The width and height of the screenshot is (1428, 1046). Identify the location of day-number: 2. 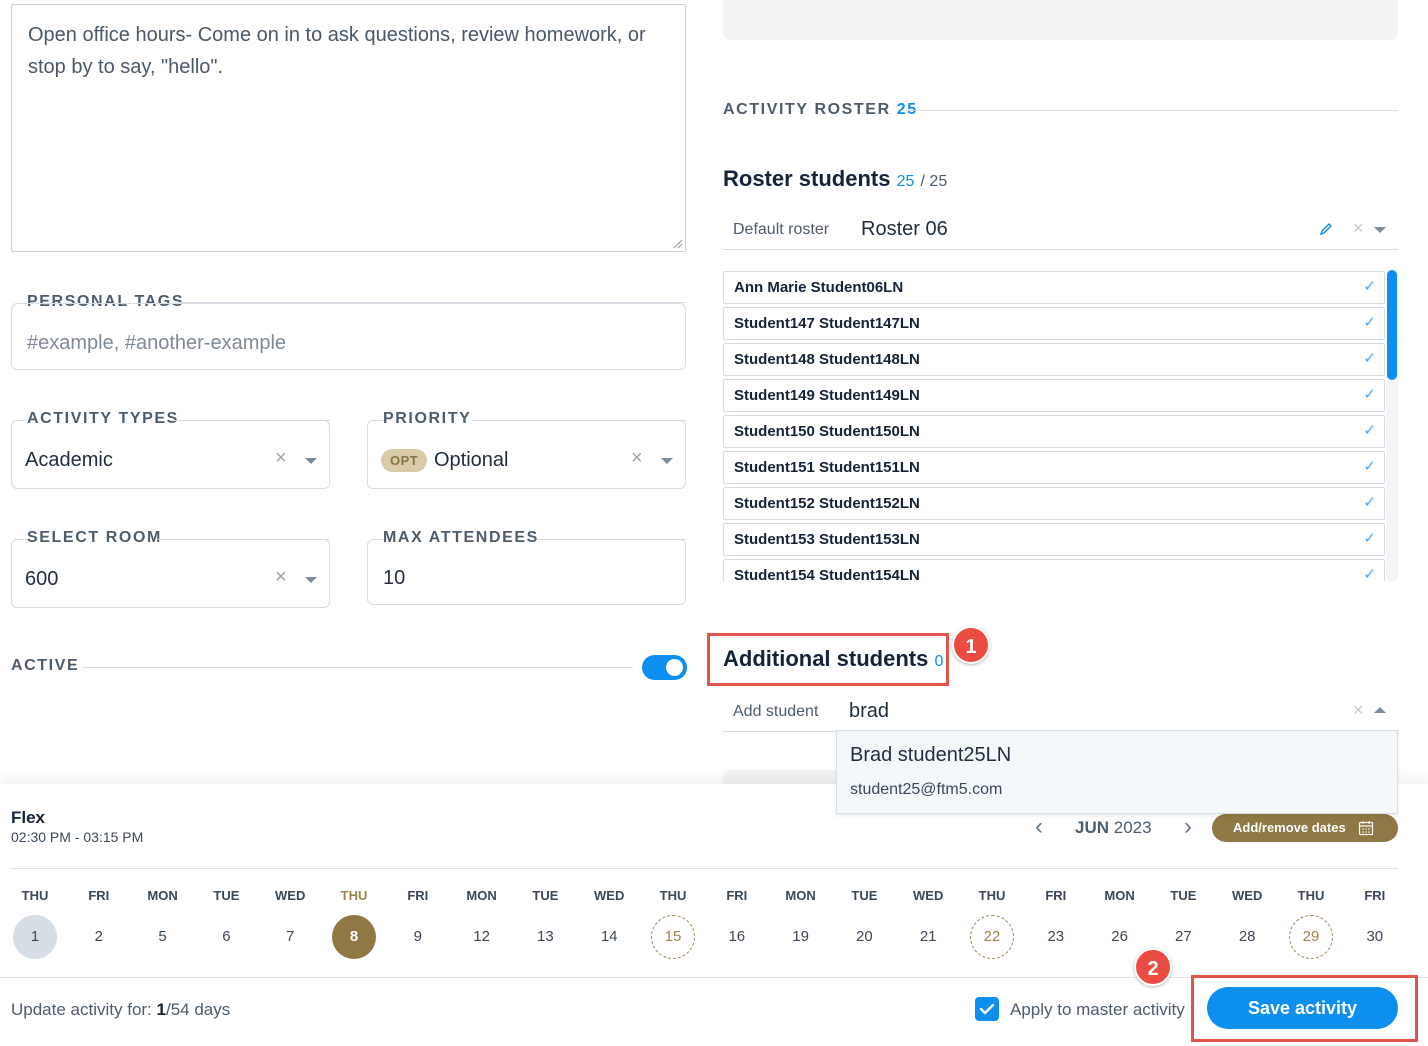
(98, 936).